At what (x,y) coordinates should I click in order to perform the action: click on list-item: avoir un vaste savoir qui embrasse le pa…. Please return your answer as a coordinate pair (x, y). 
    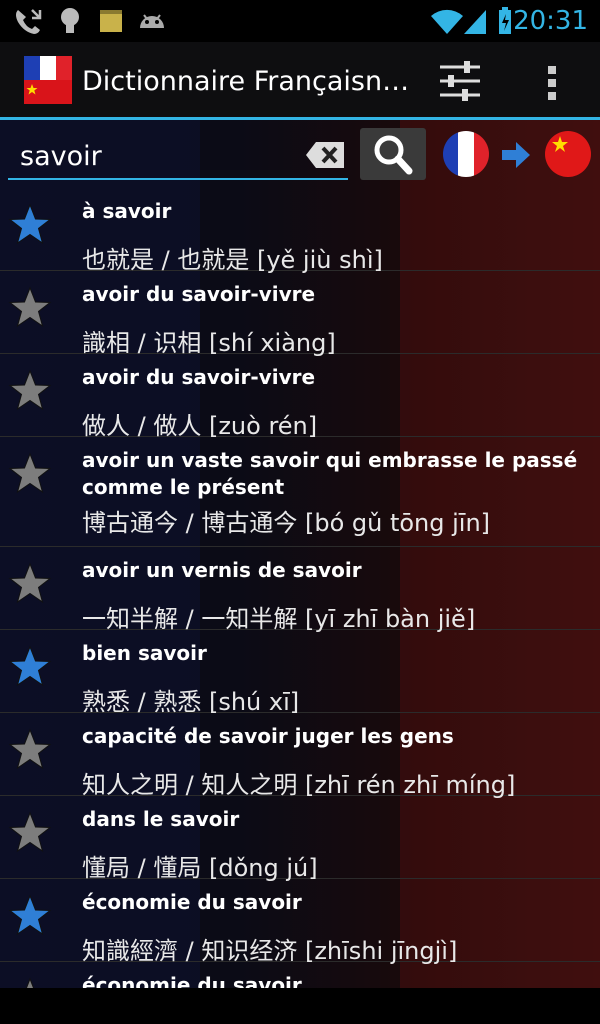
    Looking at the image, I should click on (300, 492).